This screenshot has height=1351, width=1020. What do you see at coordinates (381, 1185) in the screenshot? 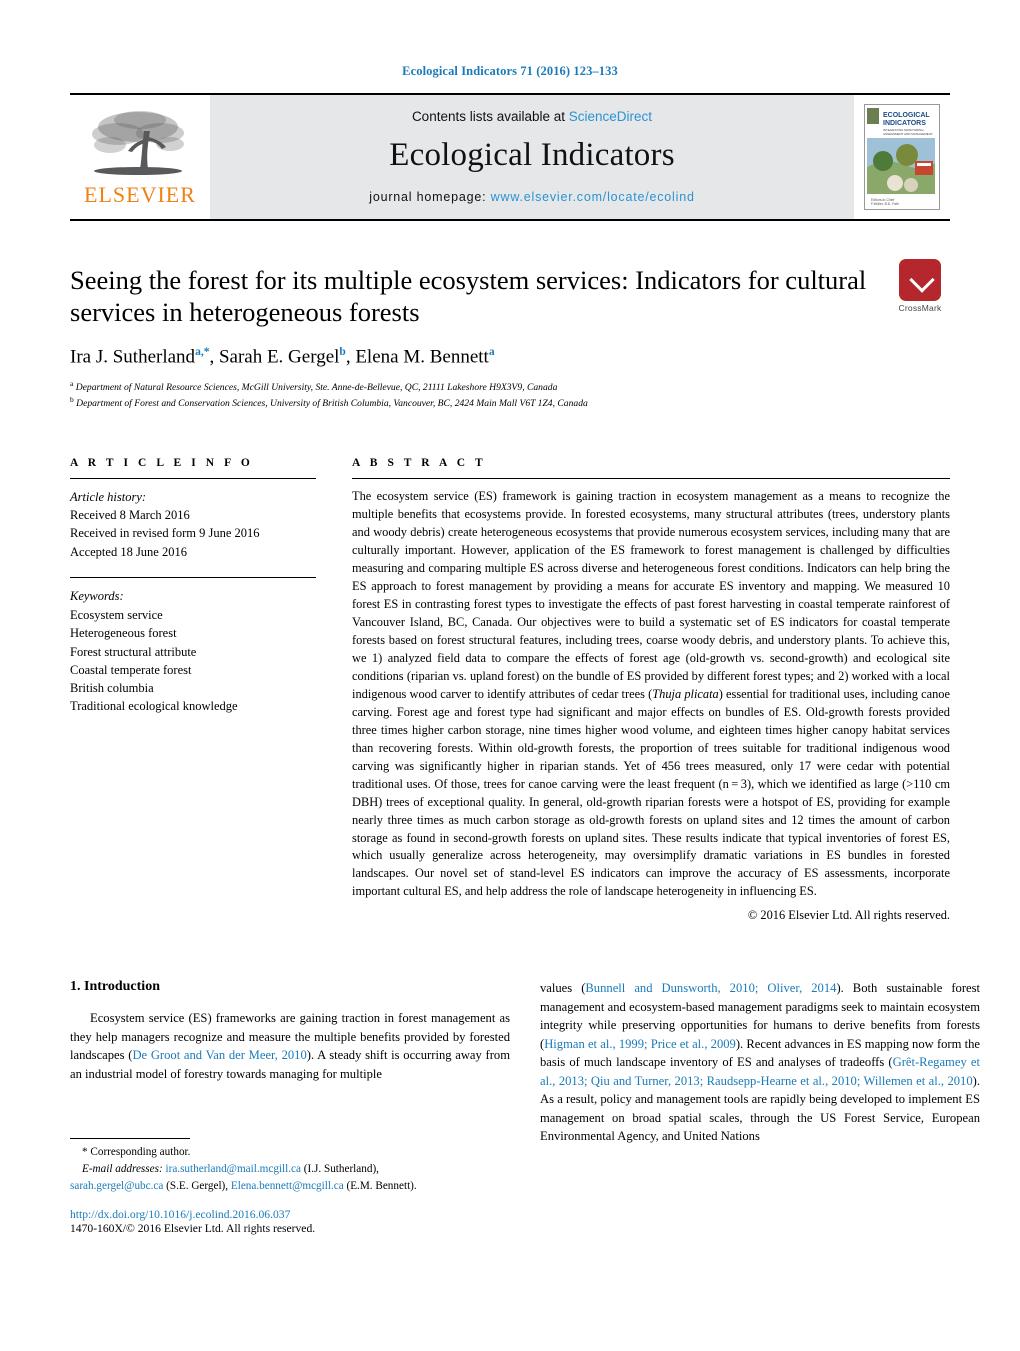
I see `email-owner: (E.M. Bennett).` at bounding box center [381, 1185].